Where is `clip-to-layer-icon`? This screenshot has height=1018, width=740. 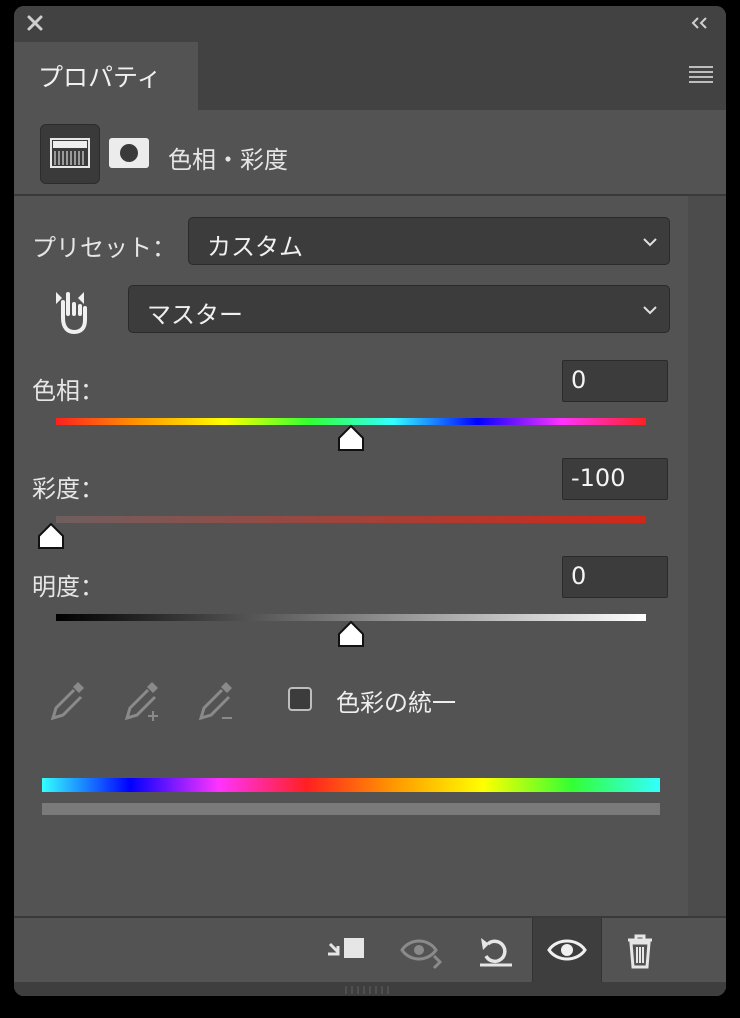
clip-to-layer-icon is located at coordinates (346, 951).